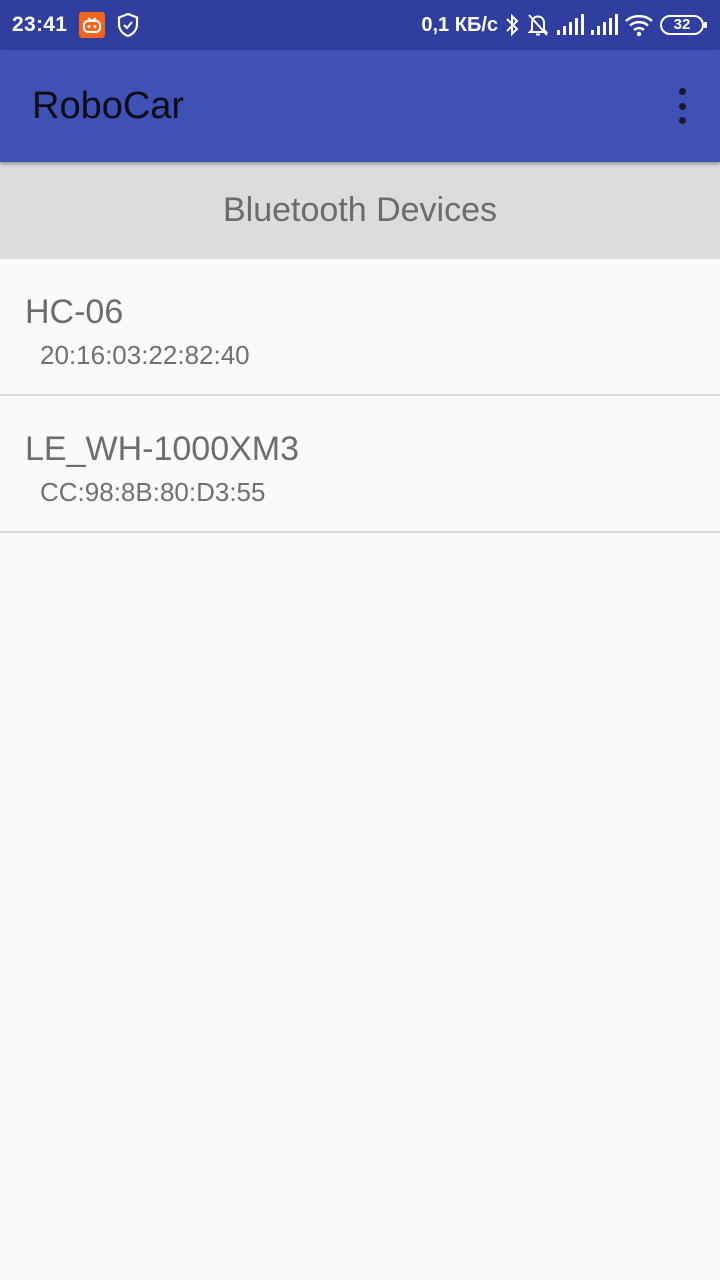  Describe the element at coordinates (75, 25) in the screenshot. I see `status-bar-left: 23:41` at that location.